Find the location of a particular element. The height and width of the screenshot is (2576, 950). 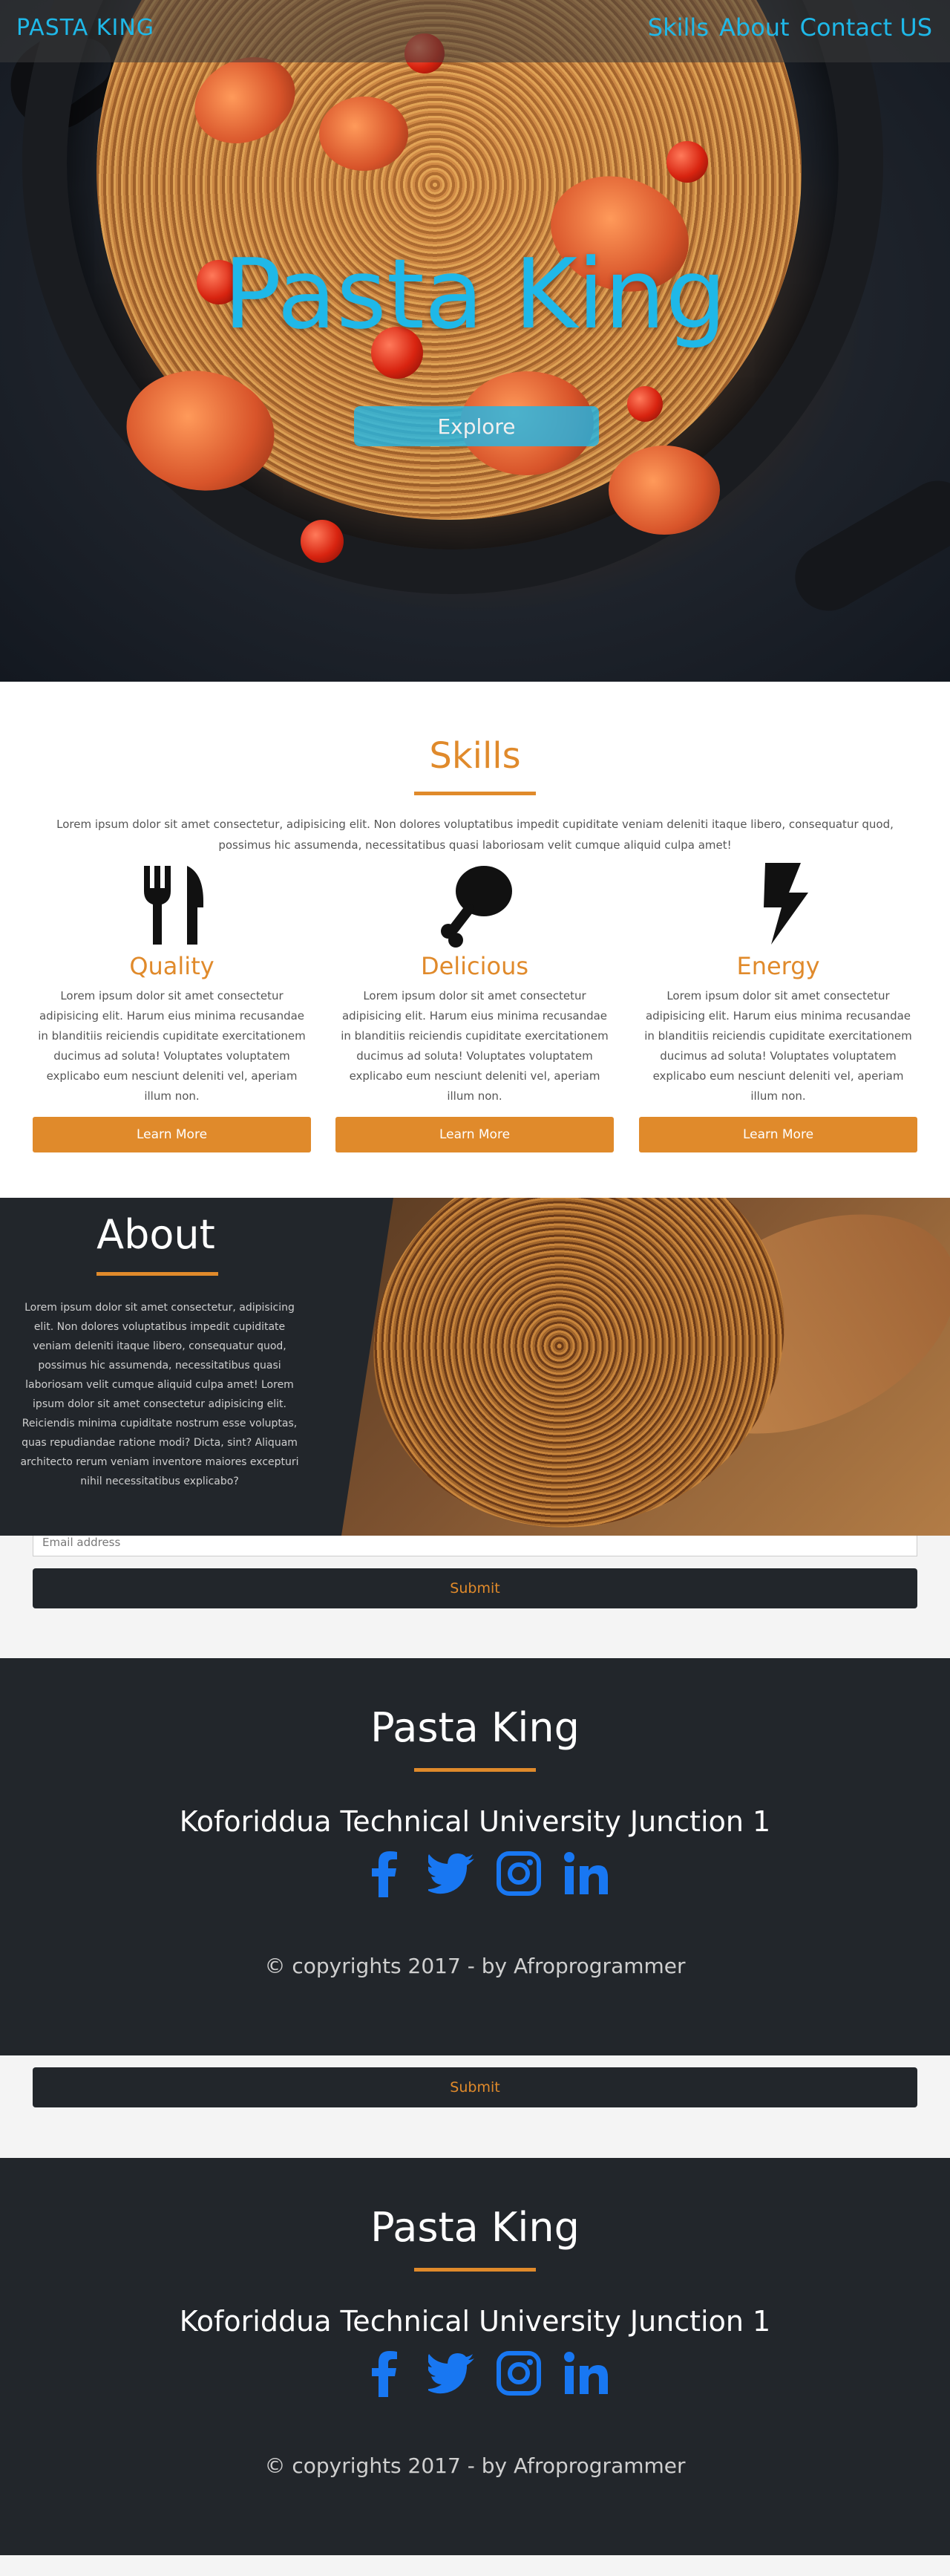

skill-title: Energy is located at coordinates (778, 966).